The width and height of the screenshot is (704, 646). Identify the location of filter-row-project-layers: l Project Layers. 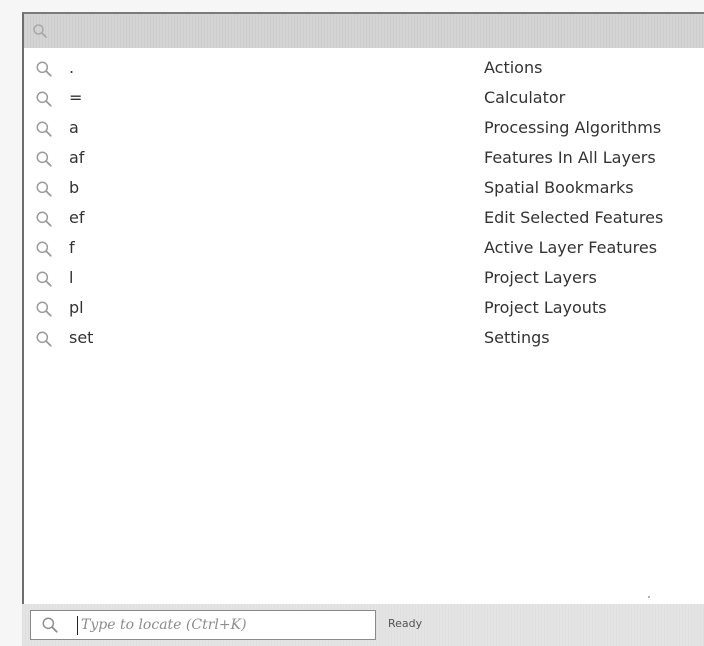
(364, 278).